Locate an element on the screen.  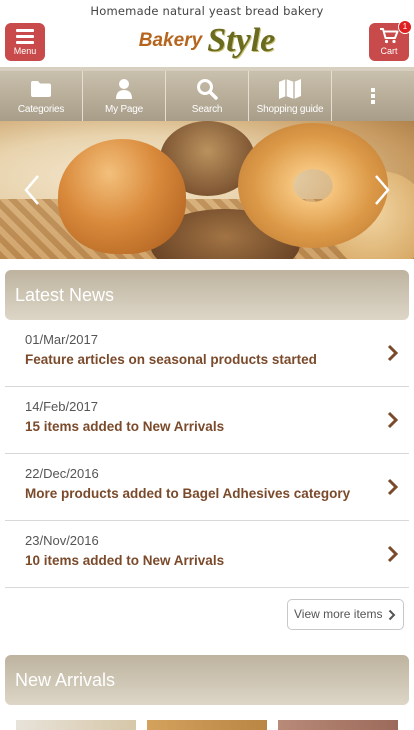
search-icon is located at coordinates (207, 89).